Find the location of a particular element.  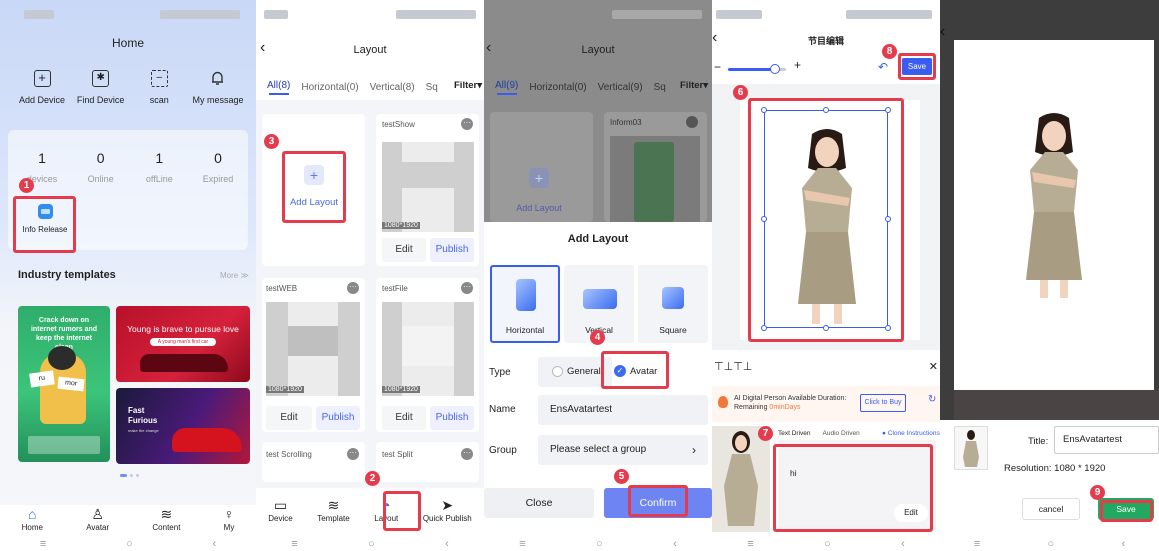

step-marker-3: 3 is located at coordinates (271, 141).